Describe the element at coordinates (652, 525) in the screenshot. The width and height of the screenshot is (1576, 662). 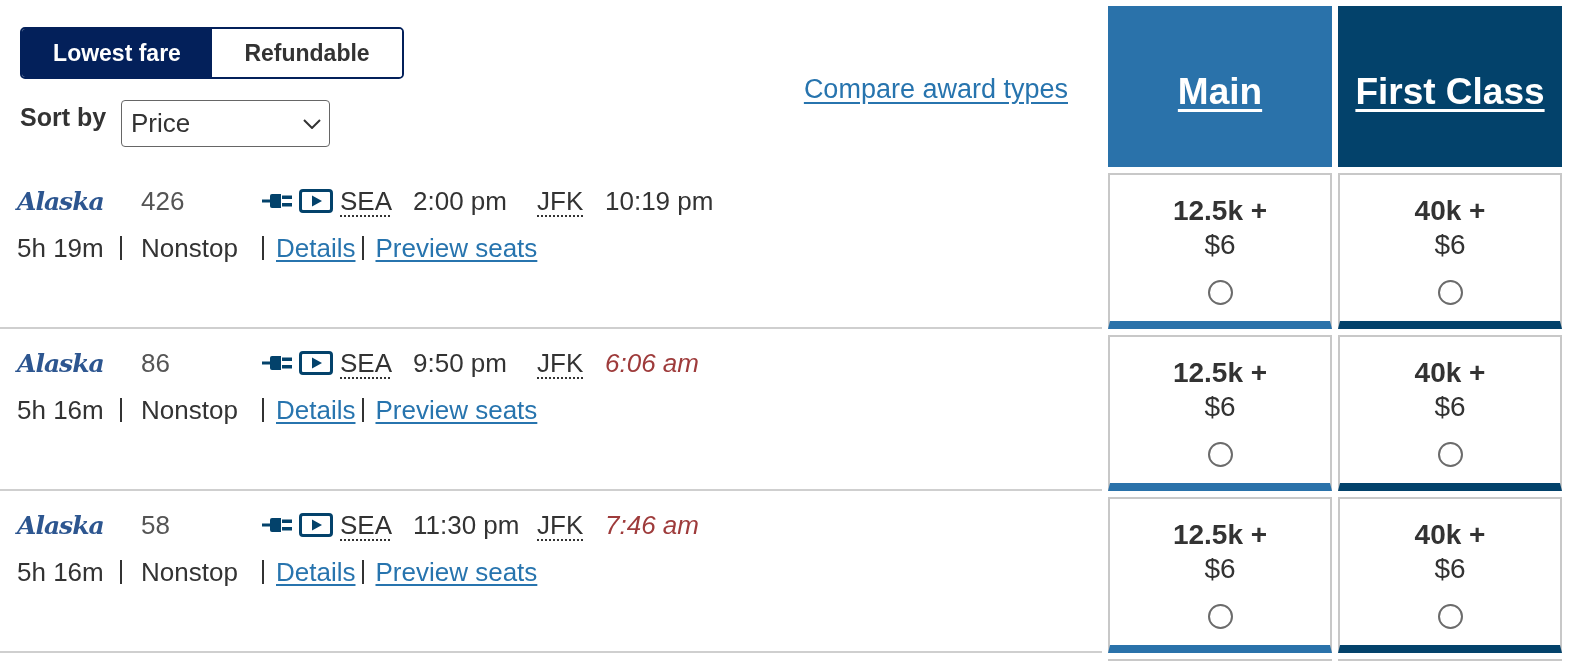
I see `arrival-time: 7:46 am` at that location.